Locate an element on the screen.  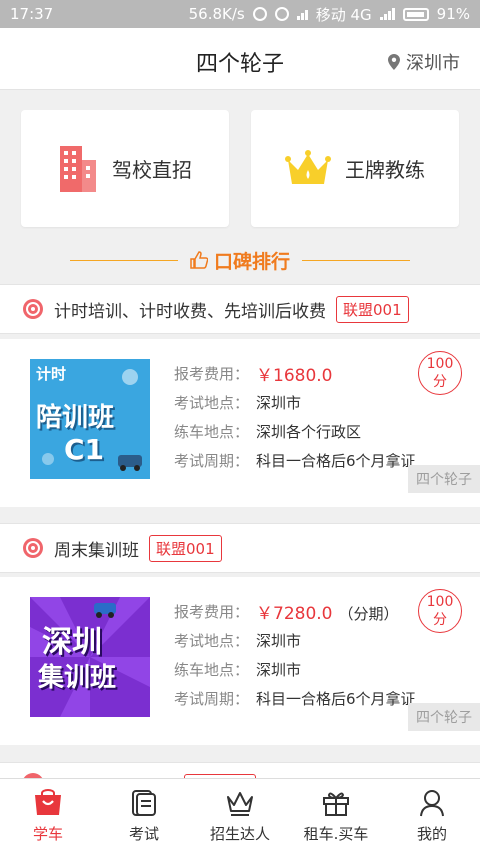
fee-note: （分期） is located at coordinates (368, 614).